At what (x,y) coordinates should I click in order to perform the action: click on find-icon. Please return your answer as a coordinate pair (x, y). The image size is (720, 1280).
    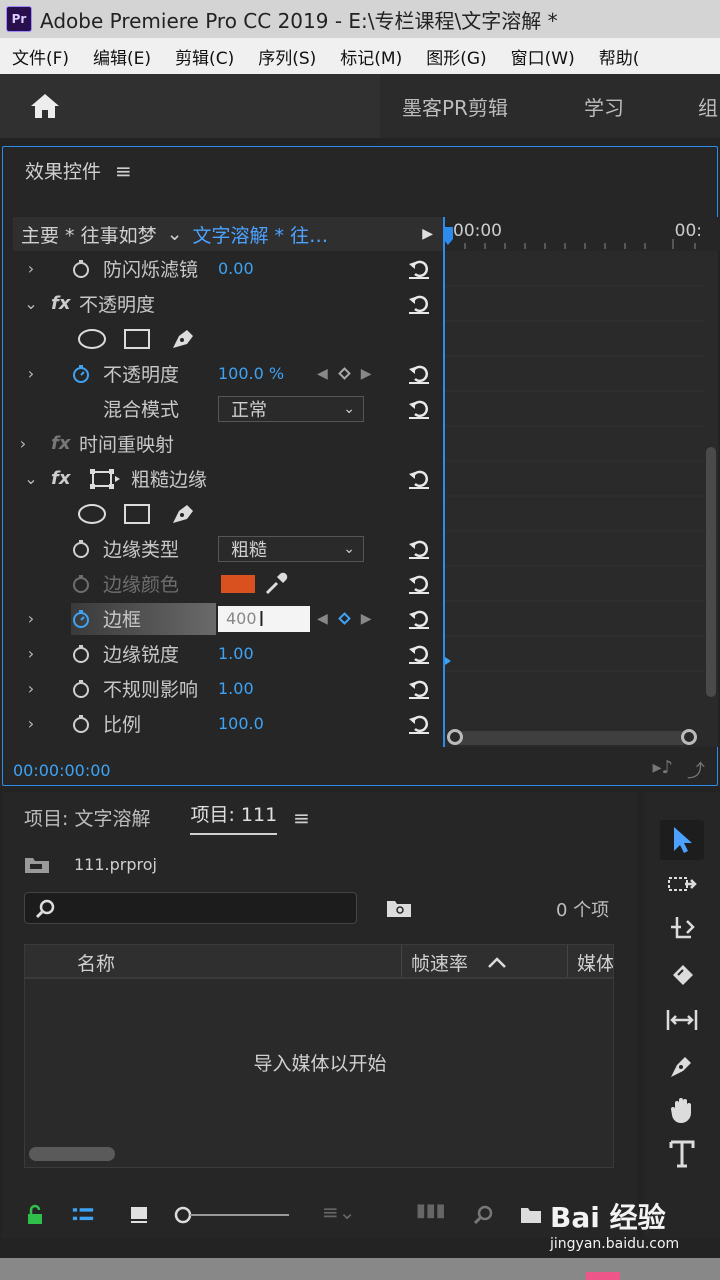
    Looking at the image, I should click on (483, 1215).